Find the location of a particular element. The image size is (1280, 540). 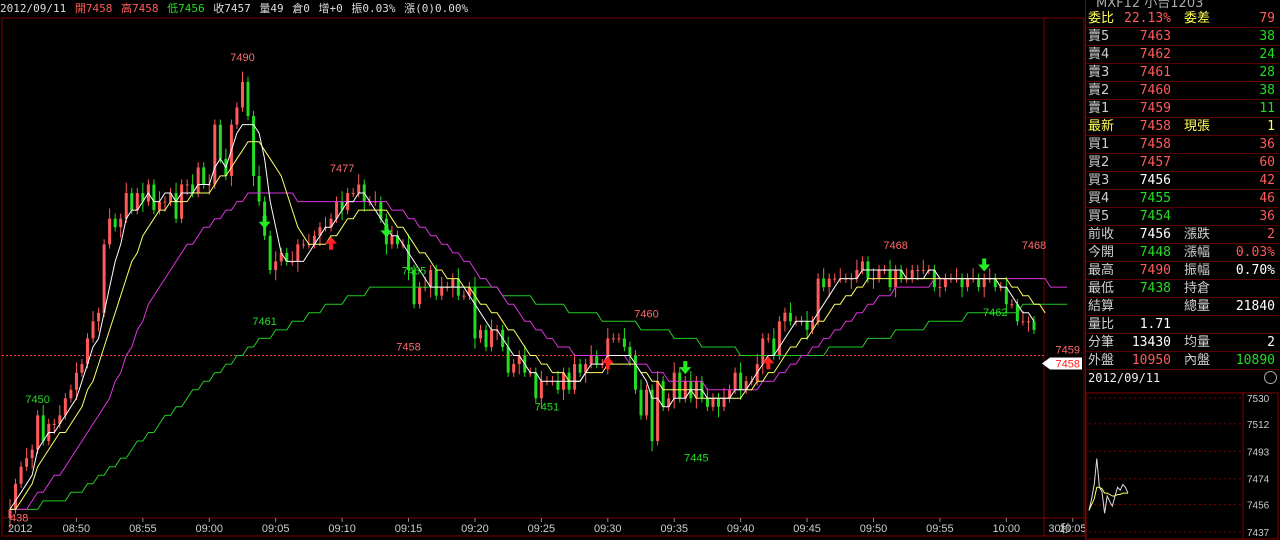

quote-v1: 7460 is located at coordinates (1155, 90).